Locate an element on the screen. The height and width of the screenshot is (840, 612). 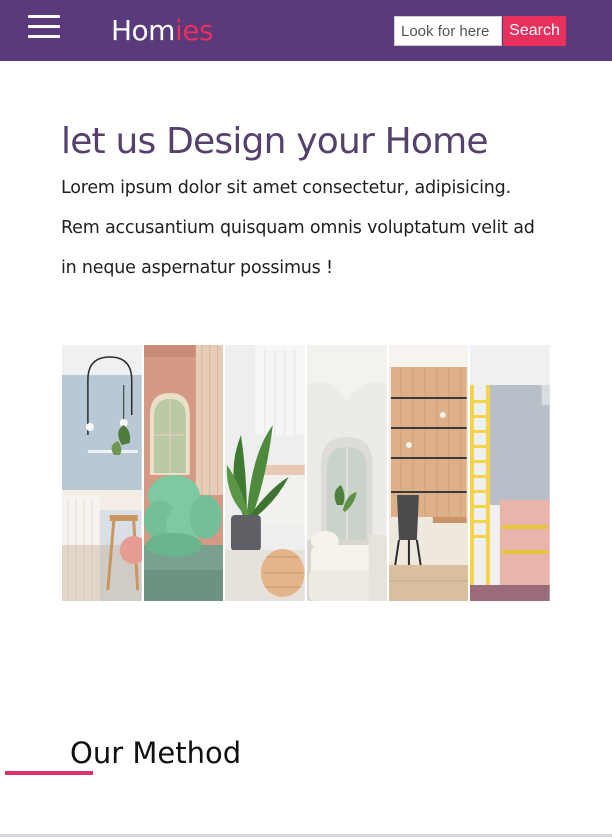
interior-photo-living is located at coordinates (347, 473).